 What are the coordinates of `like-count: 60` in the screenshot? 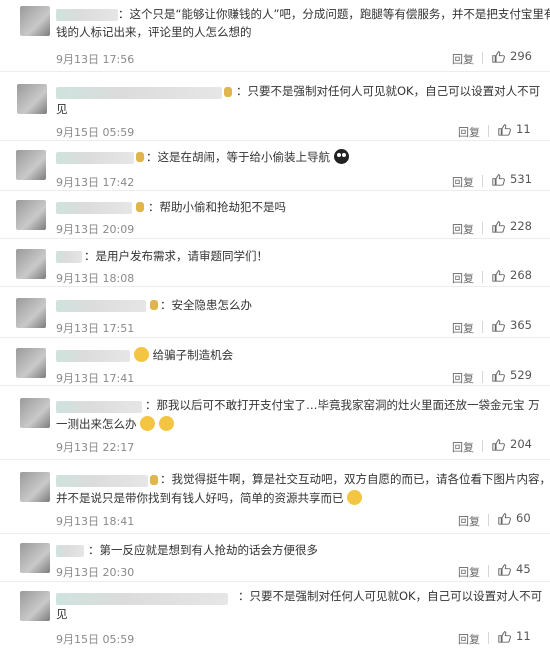 It's located at (523, 518).